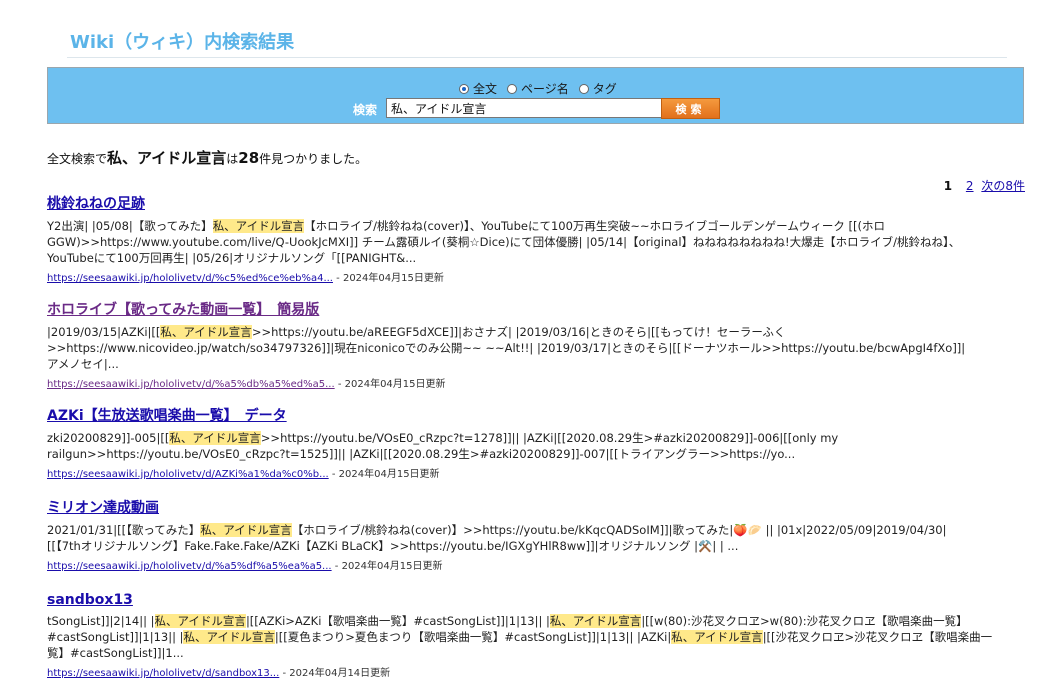  I want to click on result-title-link: AZKi【生放送歌唱楽曲一覧】 データ, so click(167, 415).